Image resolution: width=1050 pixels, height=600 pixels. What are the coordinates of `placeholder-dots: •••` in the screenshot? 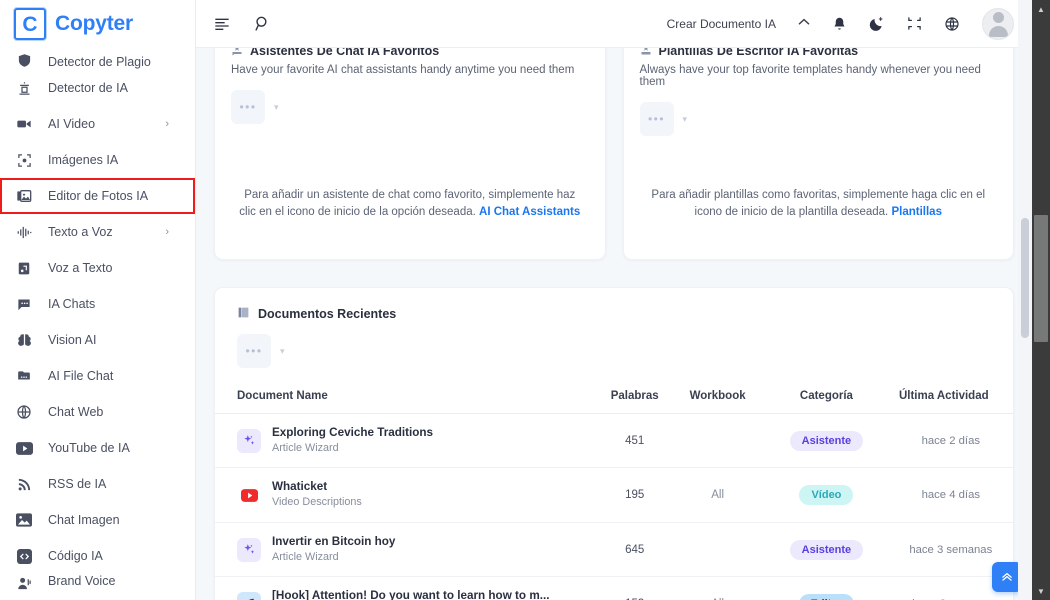 It's located at (248, 107).